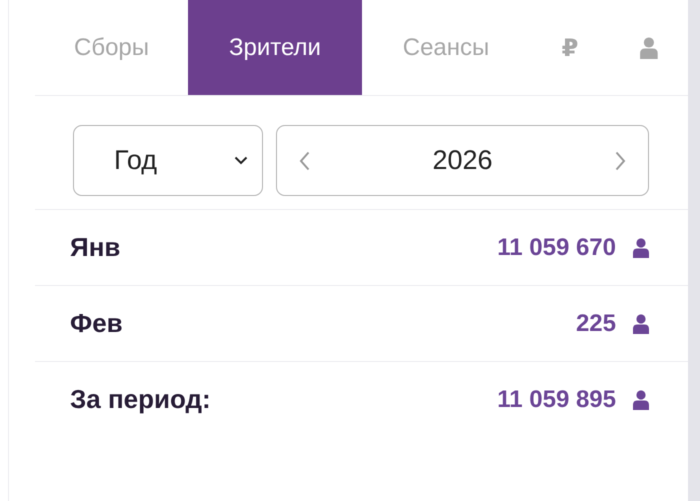  I want to click on next-button, so click(620, 160).